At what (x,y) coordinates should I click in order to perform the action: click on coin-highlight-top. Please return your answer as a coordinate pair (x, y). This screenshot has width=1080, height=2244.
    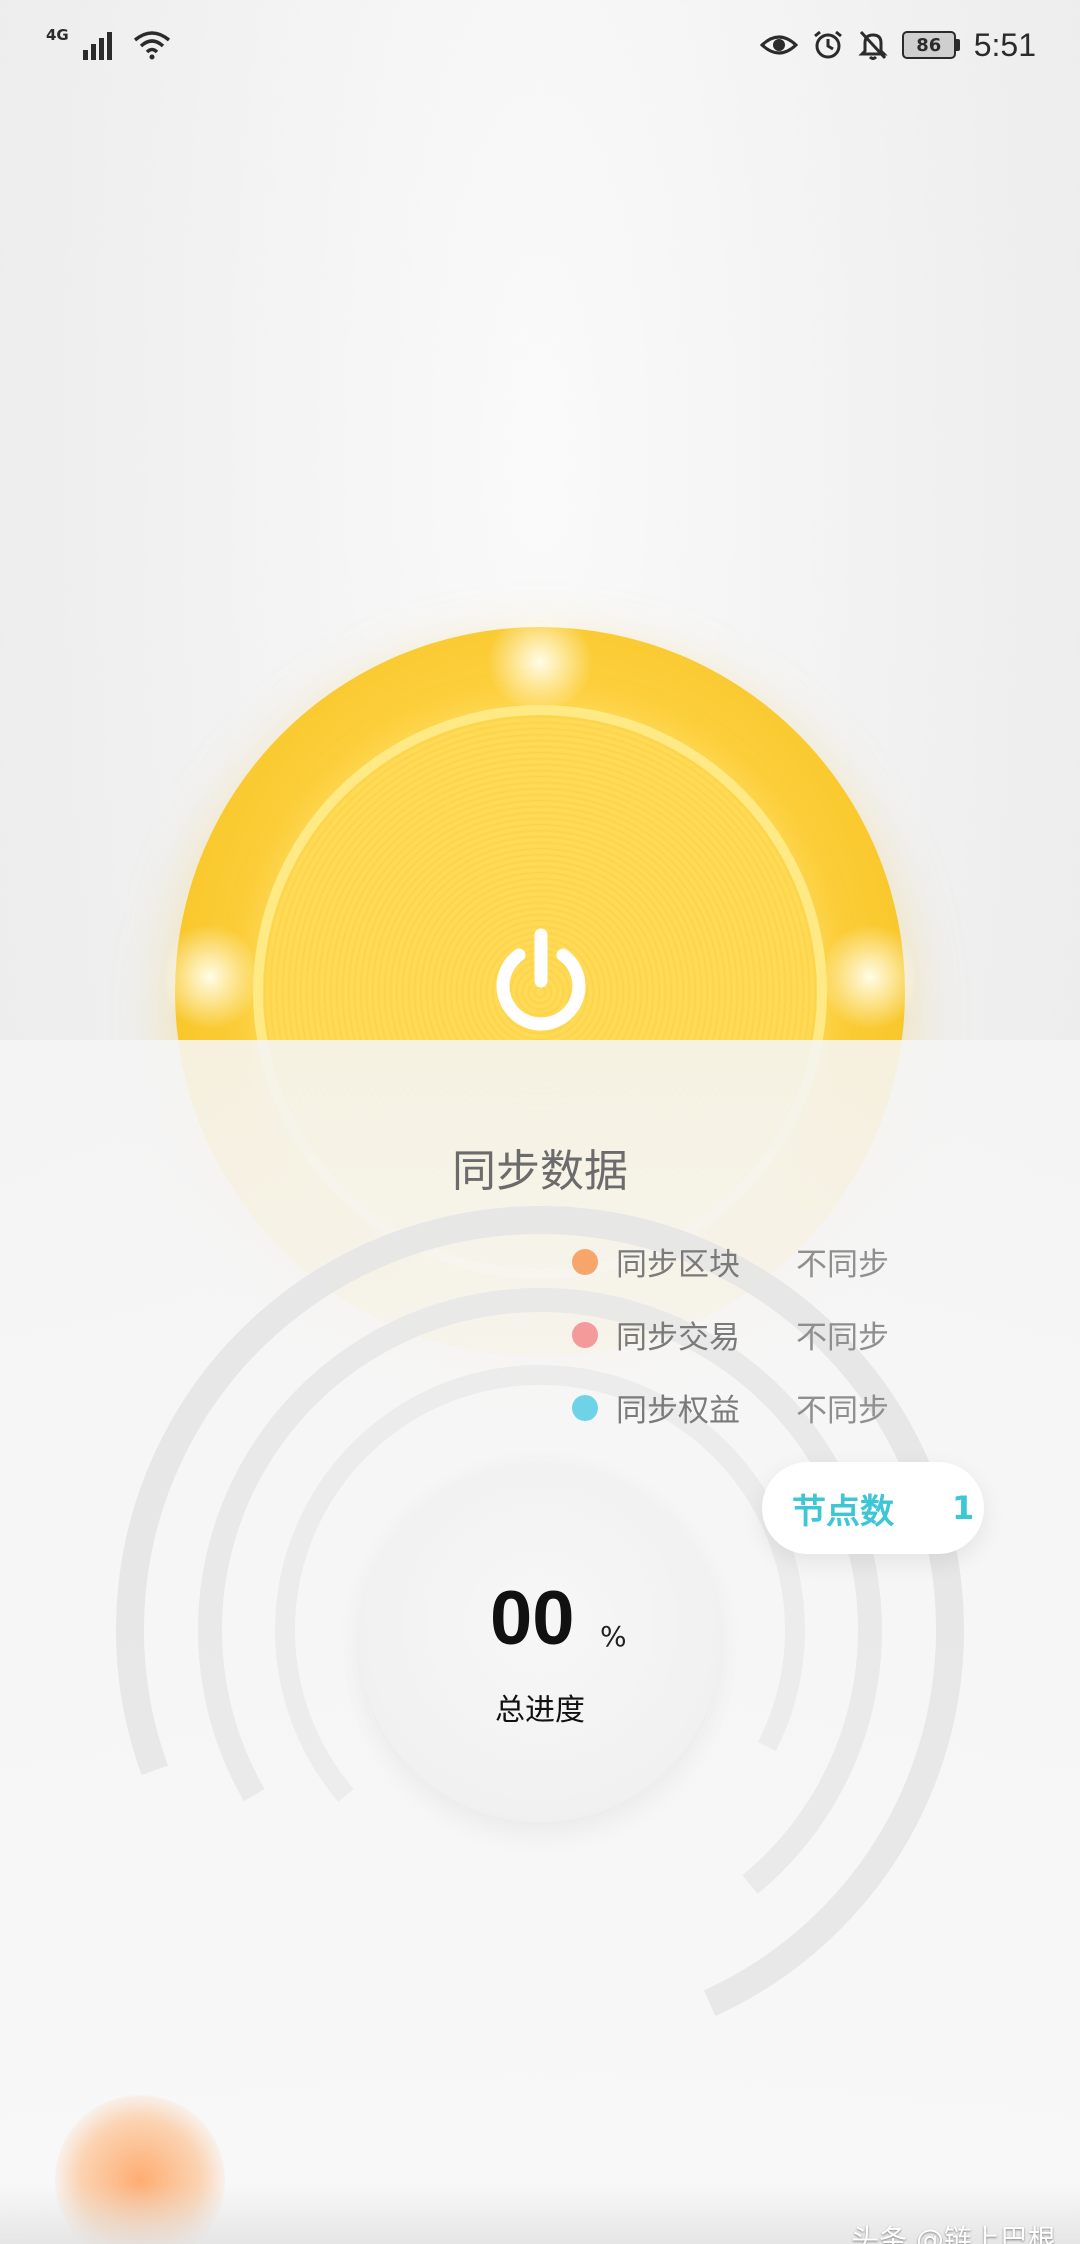
    Looking at the image, I should click on (540, 662).